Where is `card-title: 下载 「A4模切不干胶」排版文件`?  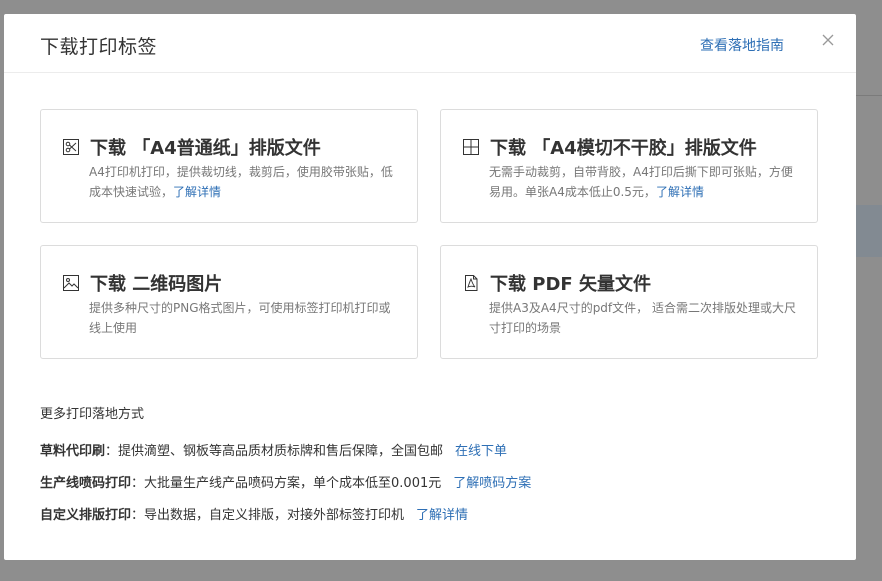
card-title: 下载 「A4模切不干胶」排版文件 is located at coordinates (623, 148).